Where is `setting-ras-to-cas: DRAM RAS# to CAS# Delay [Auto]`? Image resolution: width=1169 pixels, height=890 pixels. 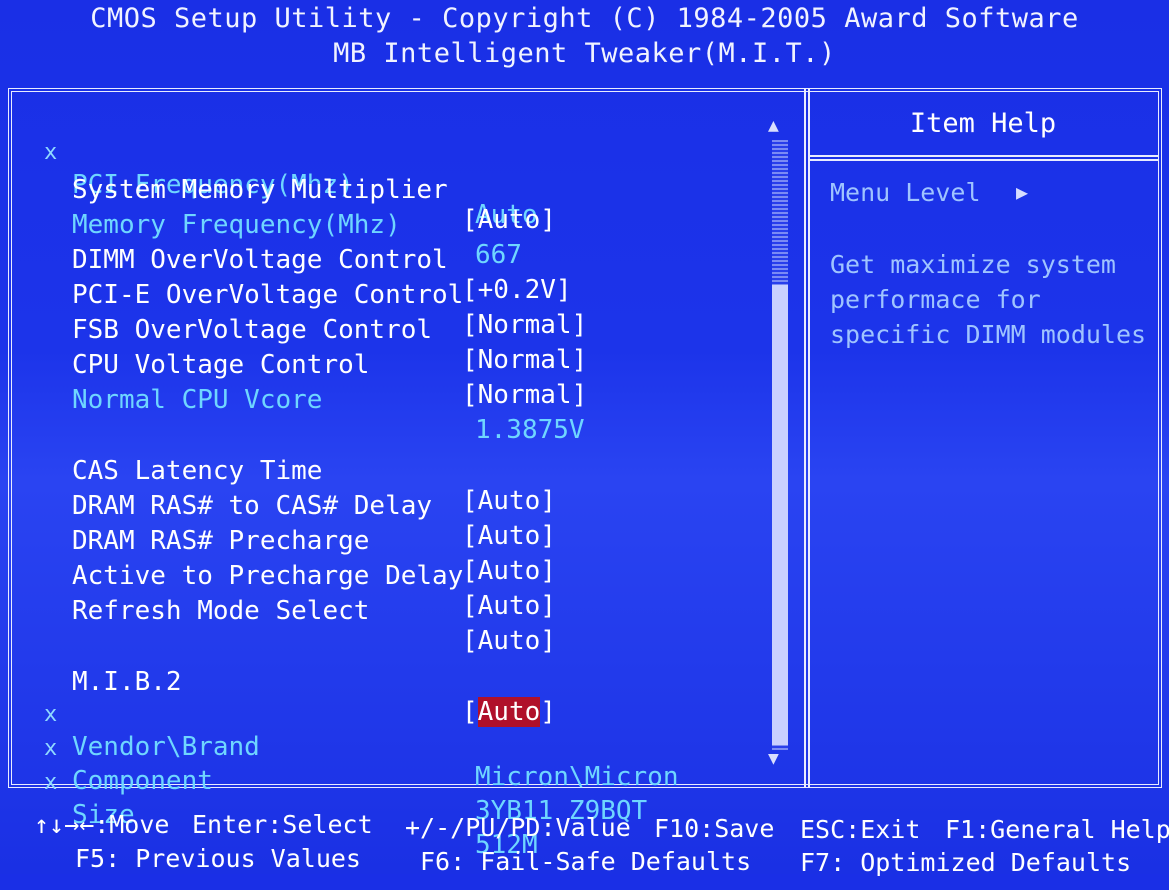 setting-ras-to-cas: DRAM RAS# to CAS# Delay [Auto] is located at coordinates (278, 506).